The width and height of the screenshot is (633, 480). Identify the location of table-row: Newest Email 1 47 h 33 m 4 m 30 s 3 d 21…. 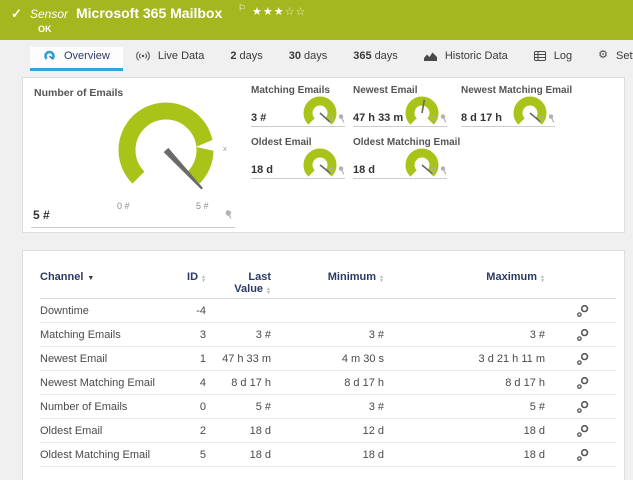
(328, 359).